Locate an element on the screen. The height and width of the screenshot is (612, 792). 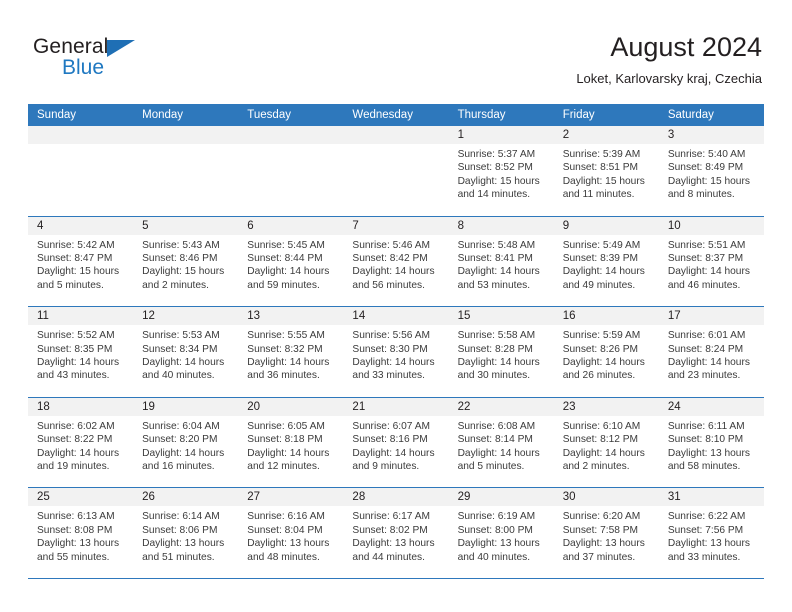
sunset-text: Sunset: 8:22 PM is located at coordinates (75, 440).